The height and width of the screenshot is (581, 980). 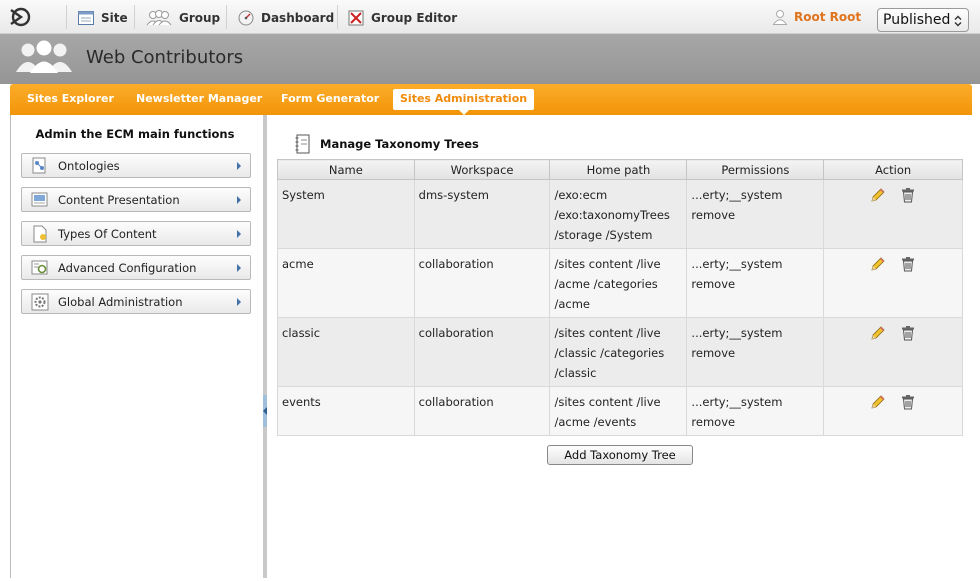 I want to click on sidebar-item-types-of-content: Types Of Content, so click(x=136, y=233).